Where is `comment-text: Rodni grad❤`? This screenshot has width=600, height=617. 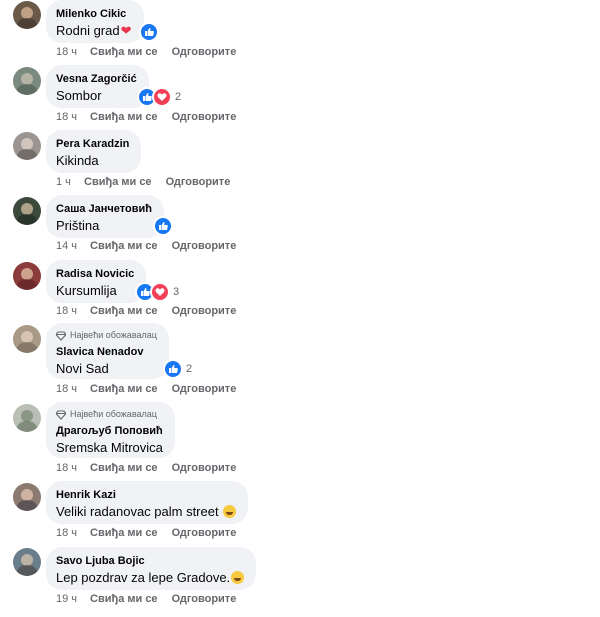
comment-text: Rodni grad❤ is located at coordinates (94, 31).